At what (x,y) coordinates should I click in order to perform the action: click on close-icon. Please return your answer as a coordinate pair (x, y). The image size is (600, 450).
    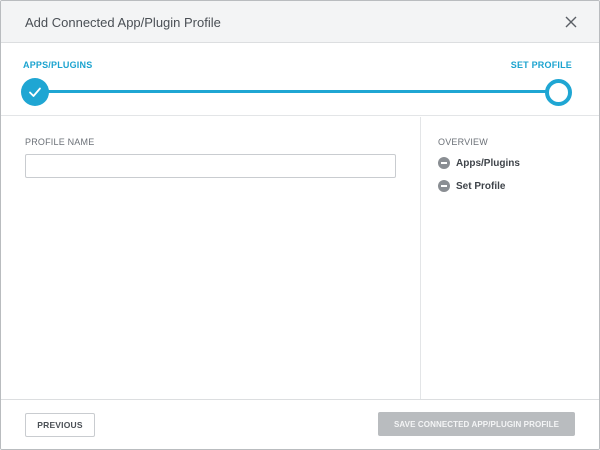
    Looking at the image, I should click on (571, 22).